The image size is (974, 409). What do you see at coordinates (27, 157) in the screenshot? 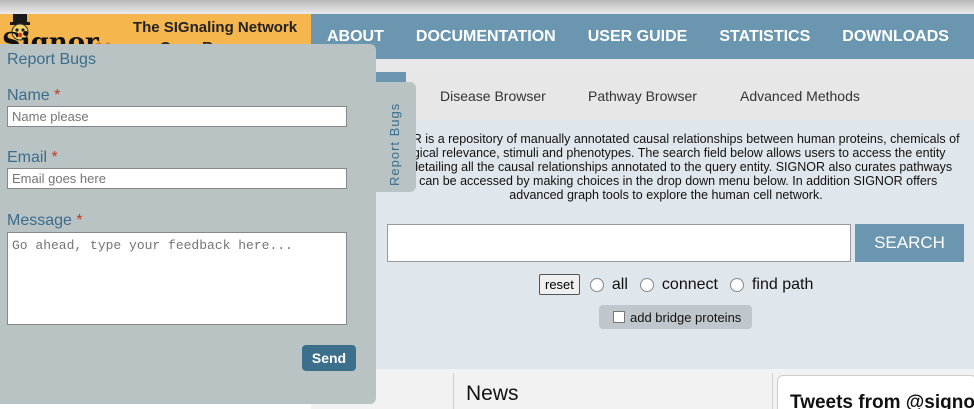
I see `email-label-text: Email` at bounding box center [27, 157].